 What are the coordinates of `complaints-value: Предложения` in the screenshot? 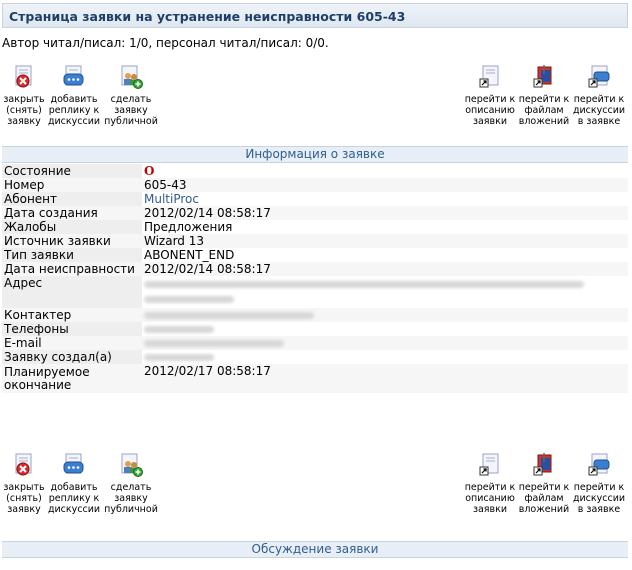 It's located at (385, 227).